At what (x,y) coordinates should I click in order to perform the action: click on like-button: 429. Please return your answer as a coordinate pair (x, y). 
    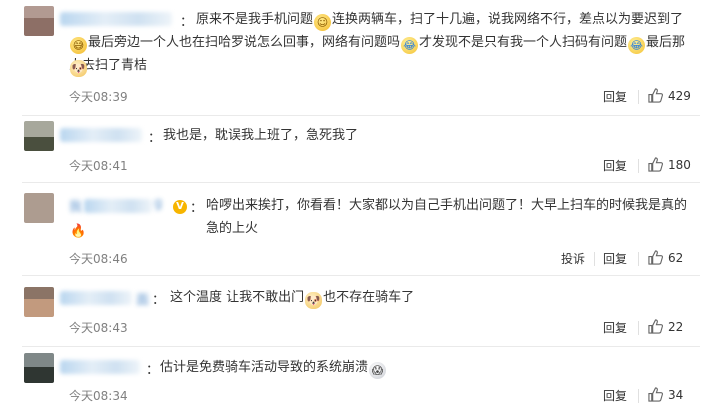
    Looking at the image, I should click on (669, 95).